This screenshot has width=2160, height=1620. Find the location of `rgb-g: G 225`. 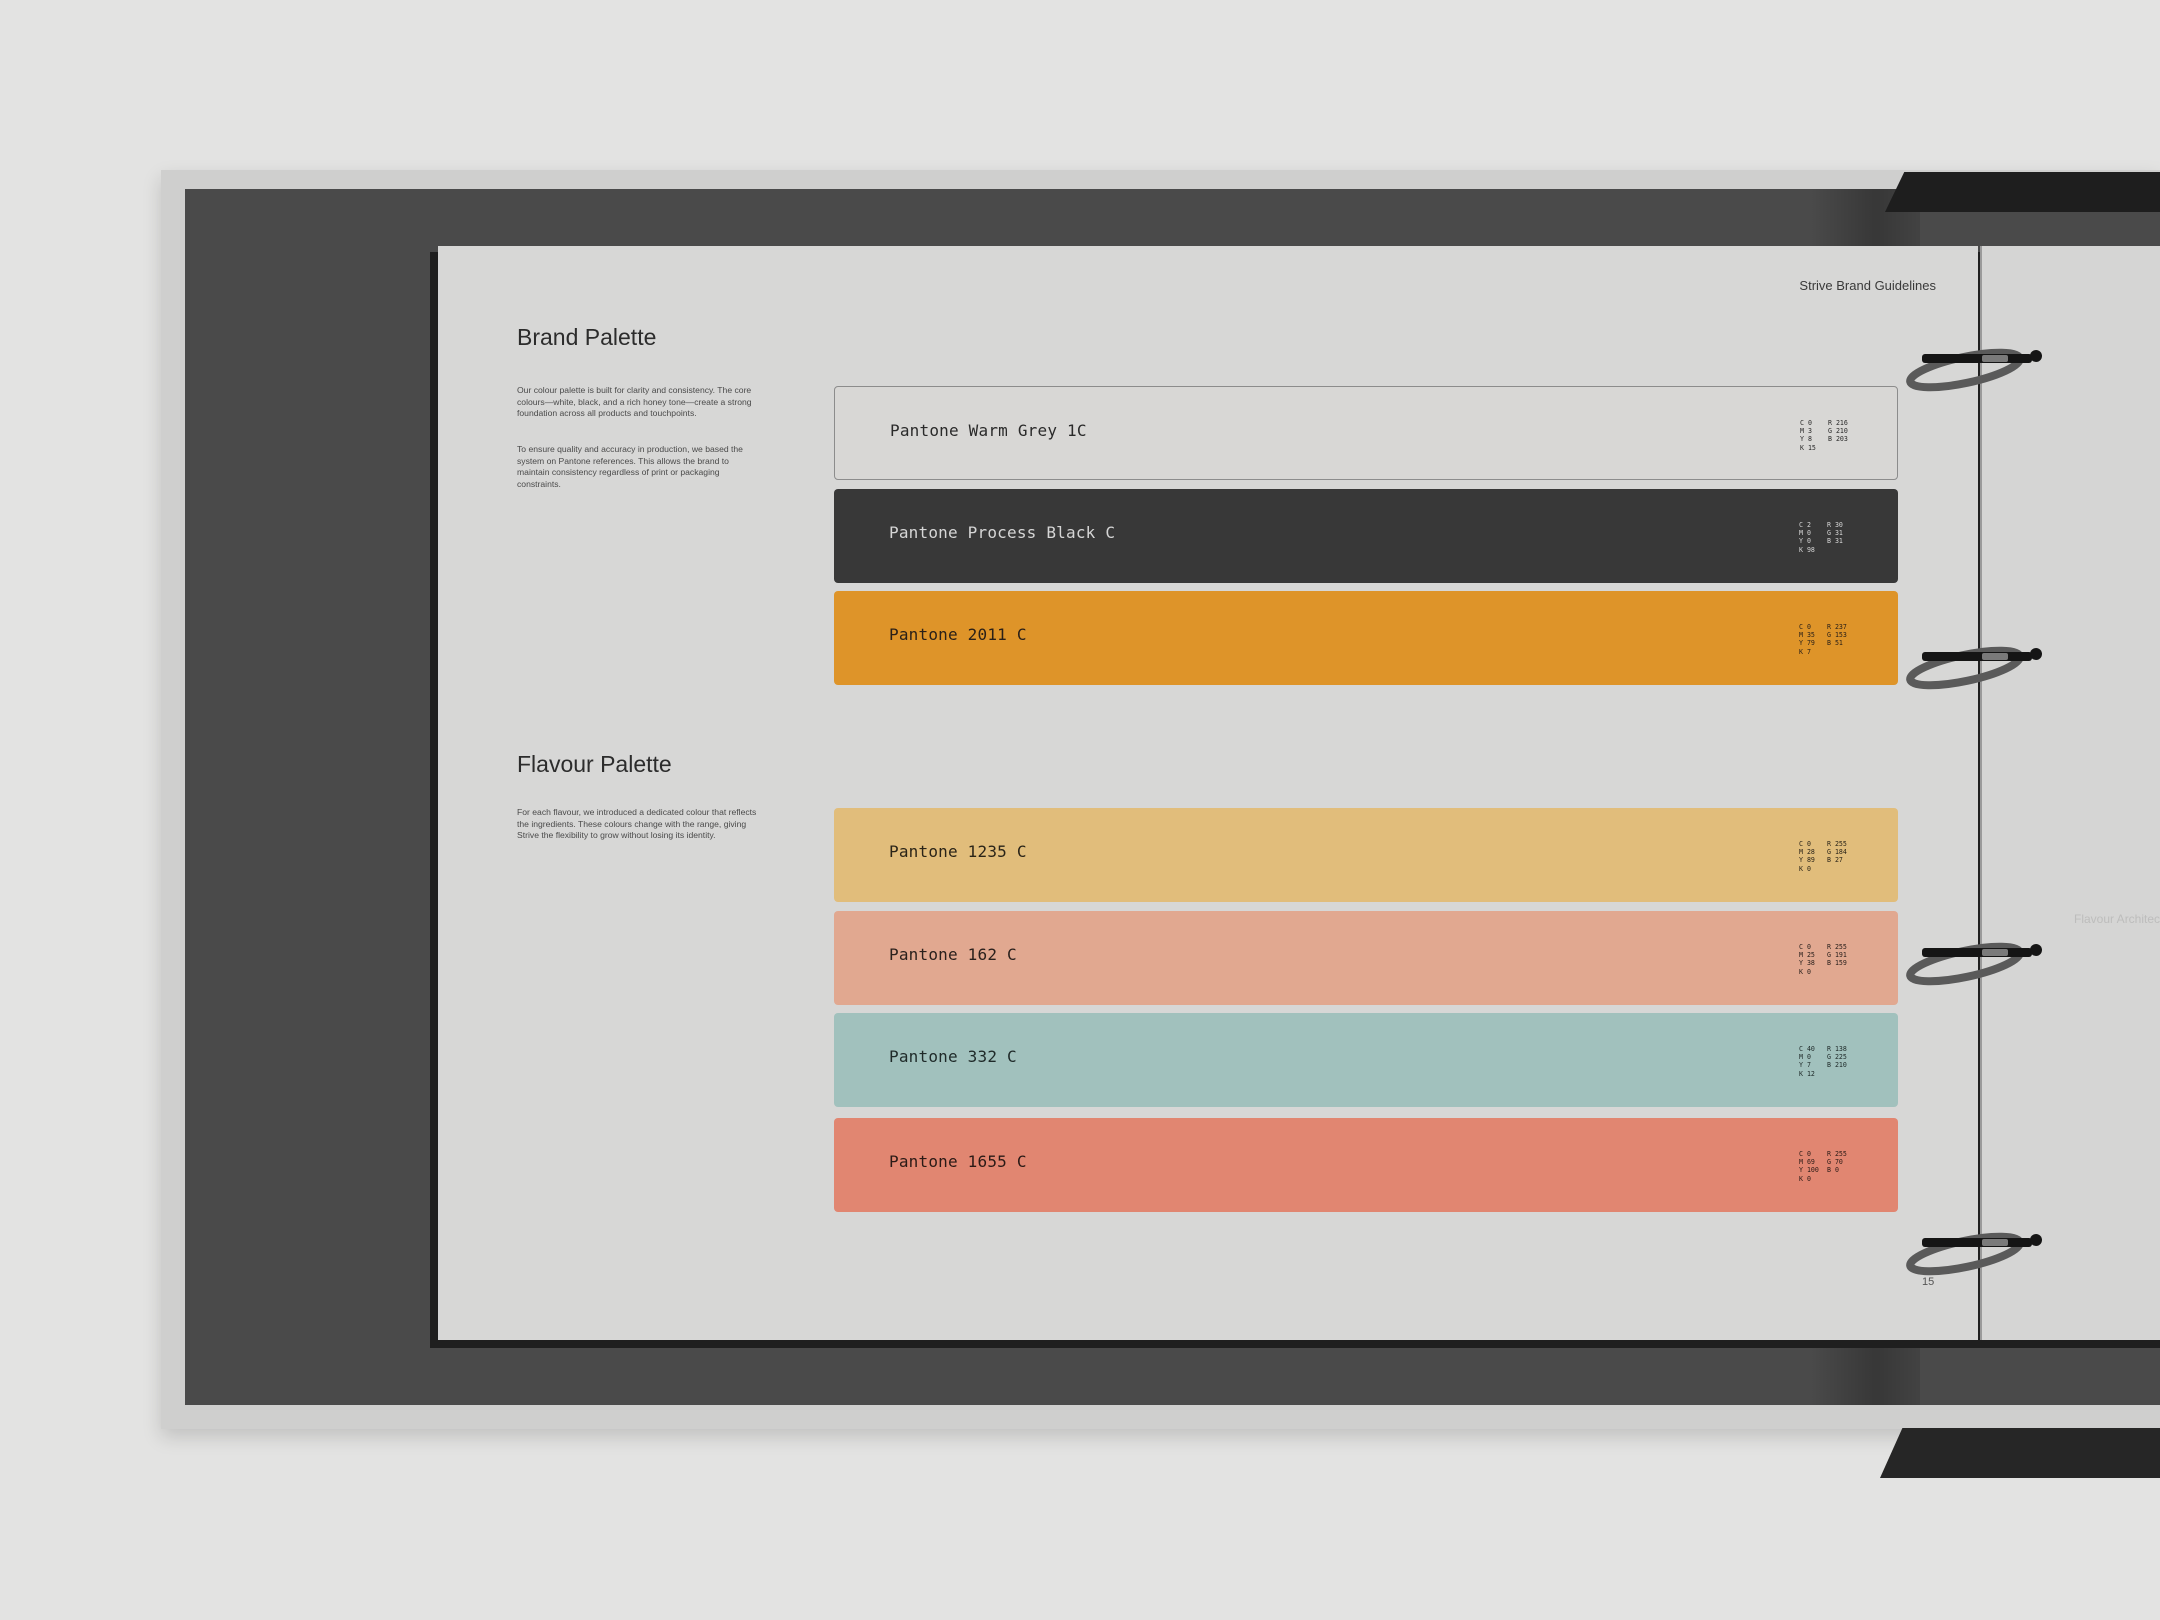

rgb-g: G 225 is located at coordinates (1837, 1057).